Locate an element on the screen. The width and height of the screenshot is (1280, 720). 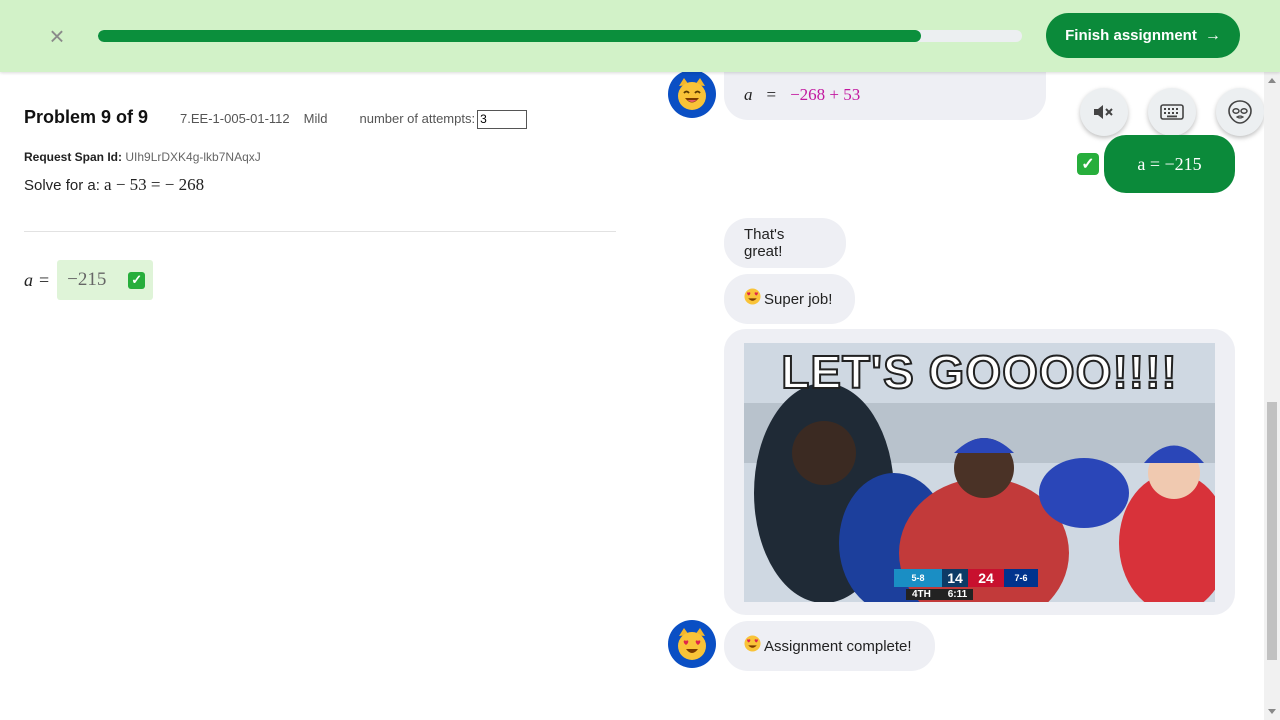
problem-level: Mild is located at coordinates (315, 118).